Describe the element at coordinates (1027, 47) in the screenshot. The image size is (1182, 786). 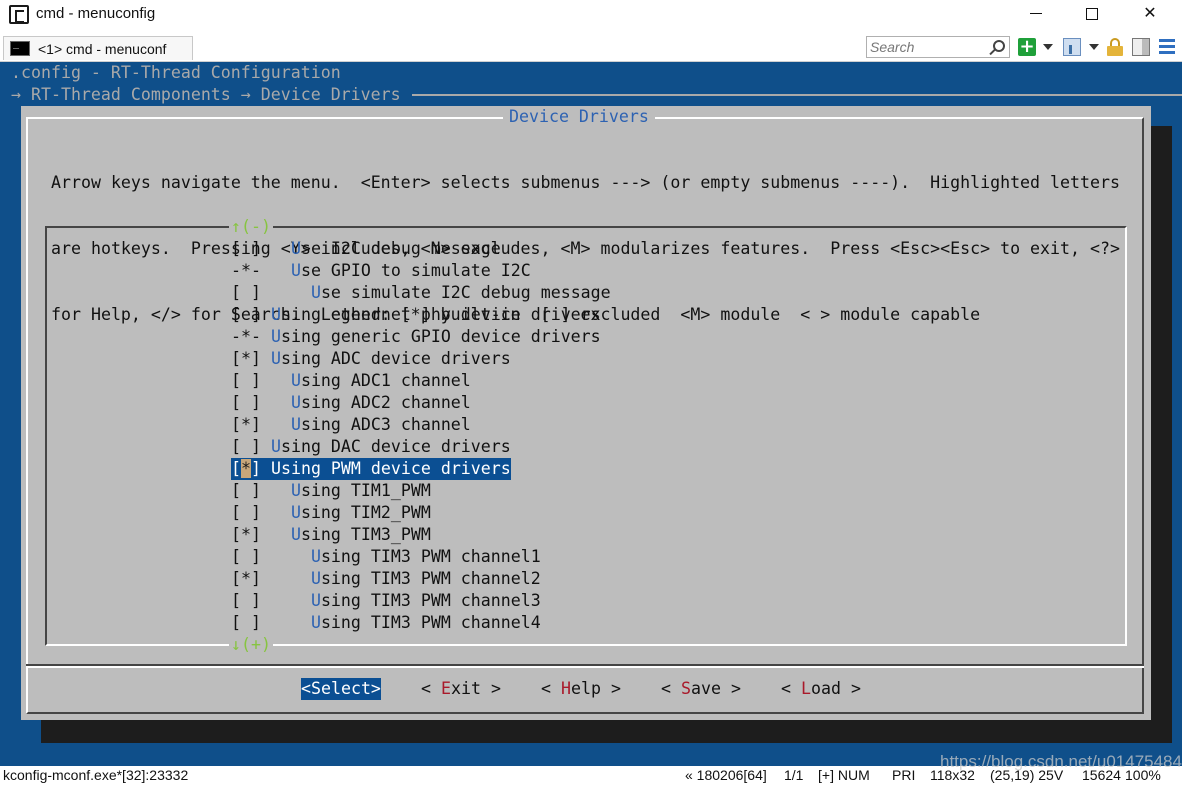
I see `new-console-plus-icon: +` at that location.